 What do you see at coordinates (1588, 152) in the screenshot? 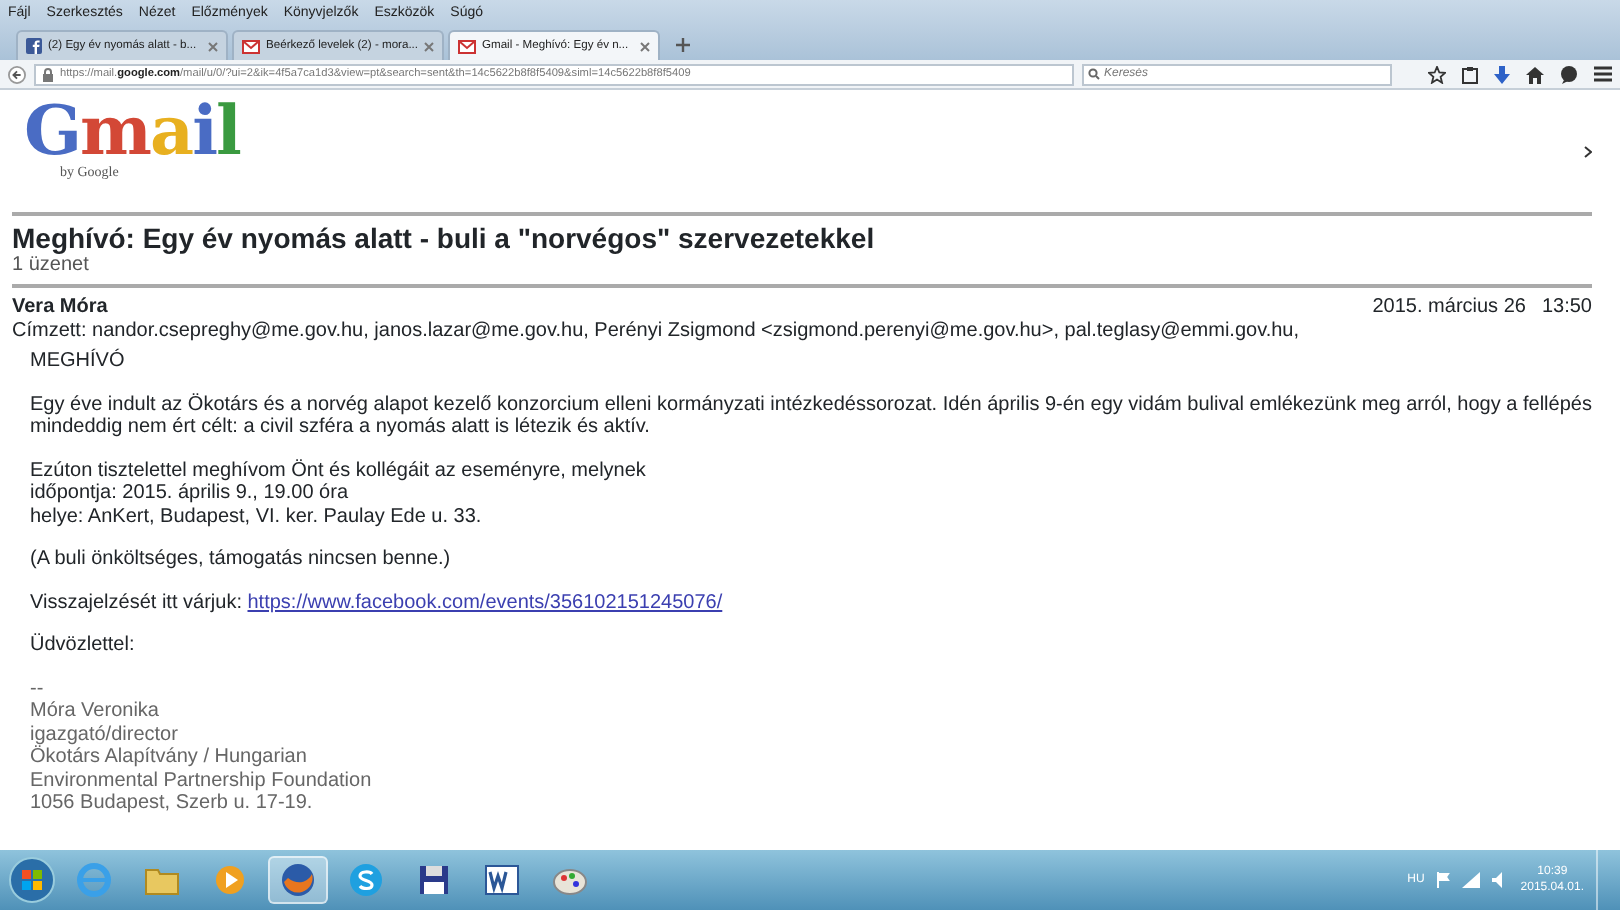
I see `chevron-icon` at bounding box center [1588, 152].